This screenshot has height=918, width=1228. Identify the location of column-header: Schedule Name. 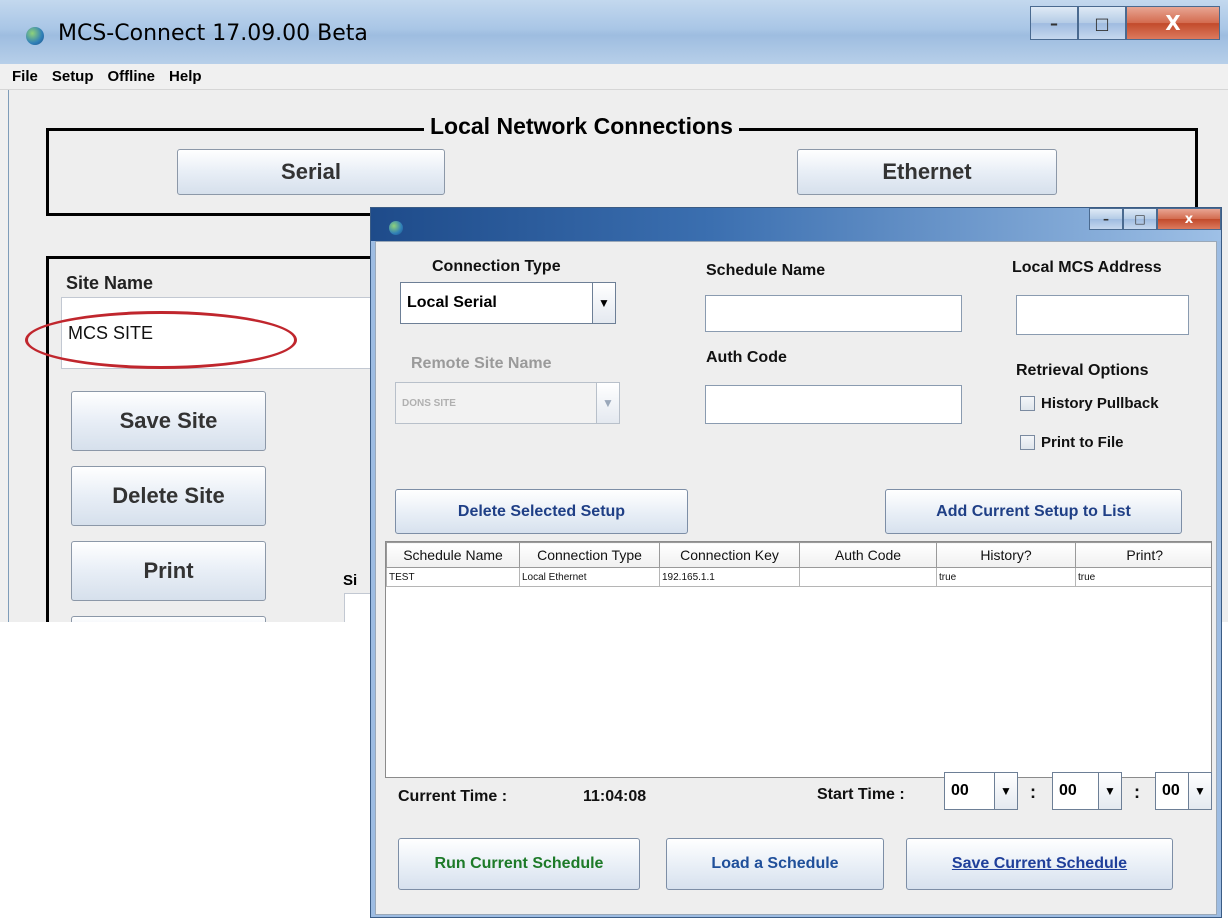
(453, 555).